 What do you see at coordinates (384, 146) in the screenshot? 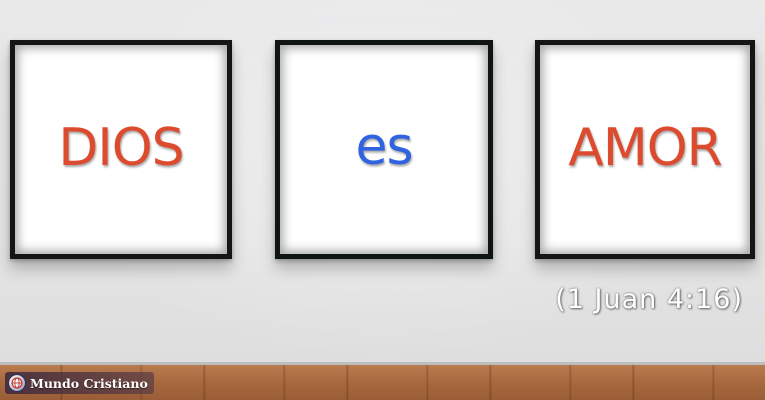
I see `word-es: es` at bounding box center [384, 146].